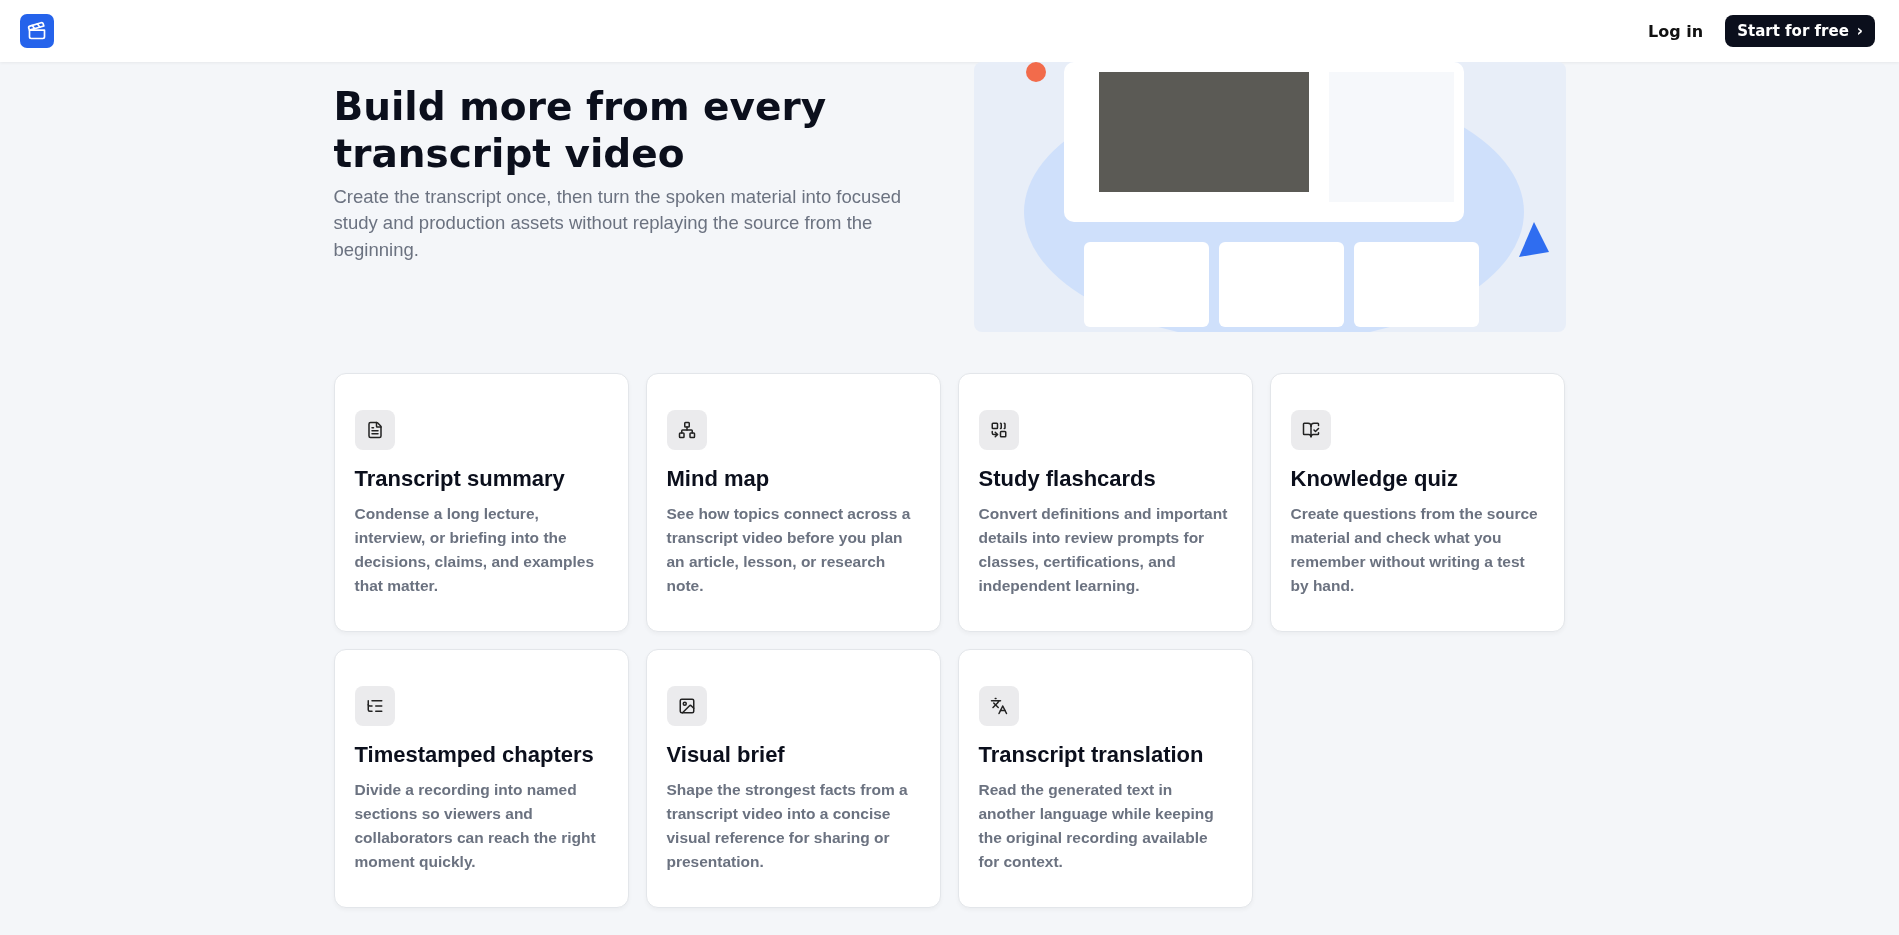  I want to click on hierarchy-icon, so click(686, 430).